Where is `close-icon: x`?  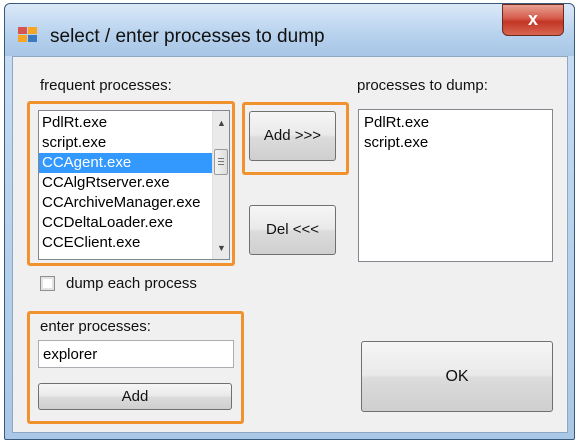 close-icon: x is located at coordinates (532, 19).